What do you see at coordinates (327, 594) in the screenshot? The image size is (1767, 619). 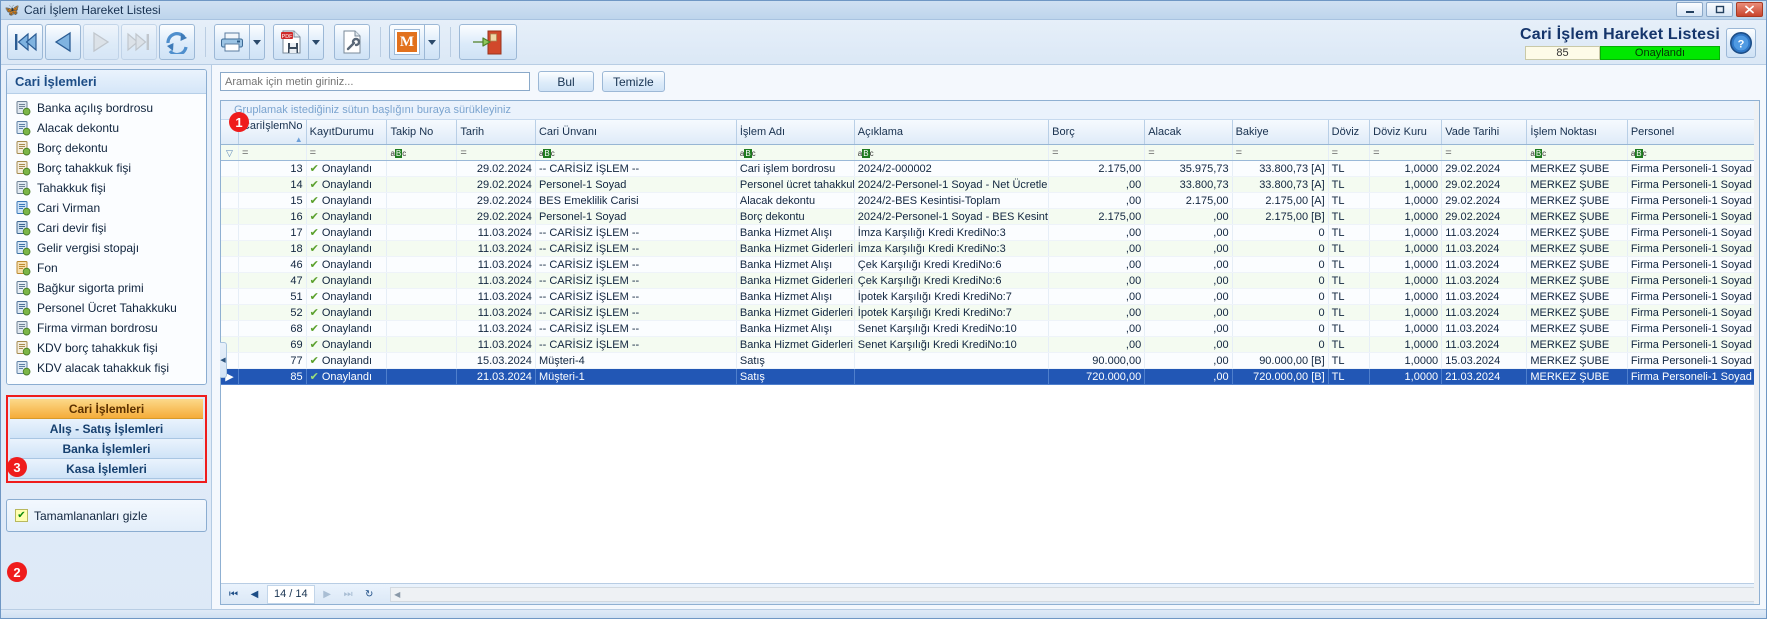 I see `footer-next-button: ▶` at bounding box center [327, 594].